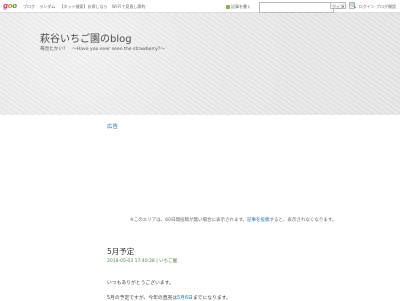  I want to click on post-highlight-date: 5月6日, so click(185, 298).